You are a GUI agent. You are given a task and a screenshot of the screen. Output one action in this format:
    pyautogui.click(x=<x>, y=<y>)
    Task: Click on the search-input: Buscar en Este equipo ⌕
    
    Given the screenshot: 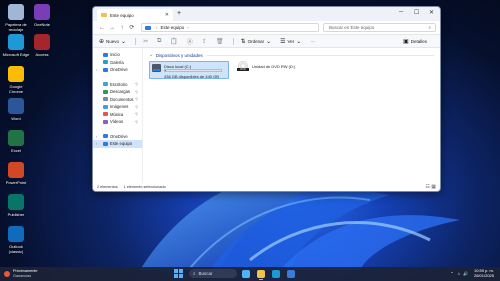 What is the action you would take?
    pyautogui.click(x=379, y=27)
    